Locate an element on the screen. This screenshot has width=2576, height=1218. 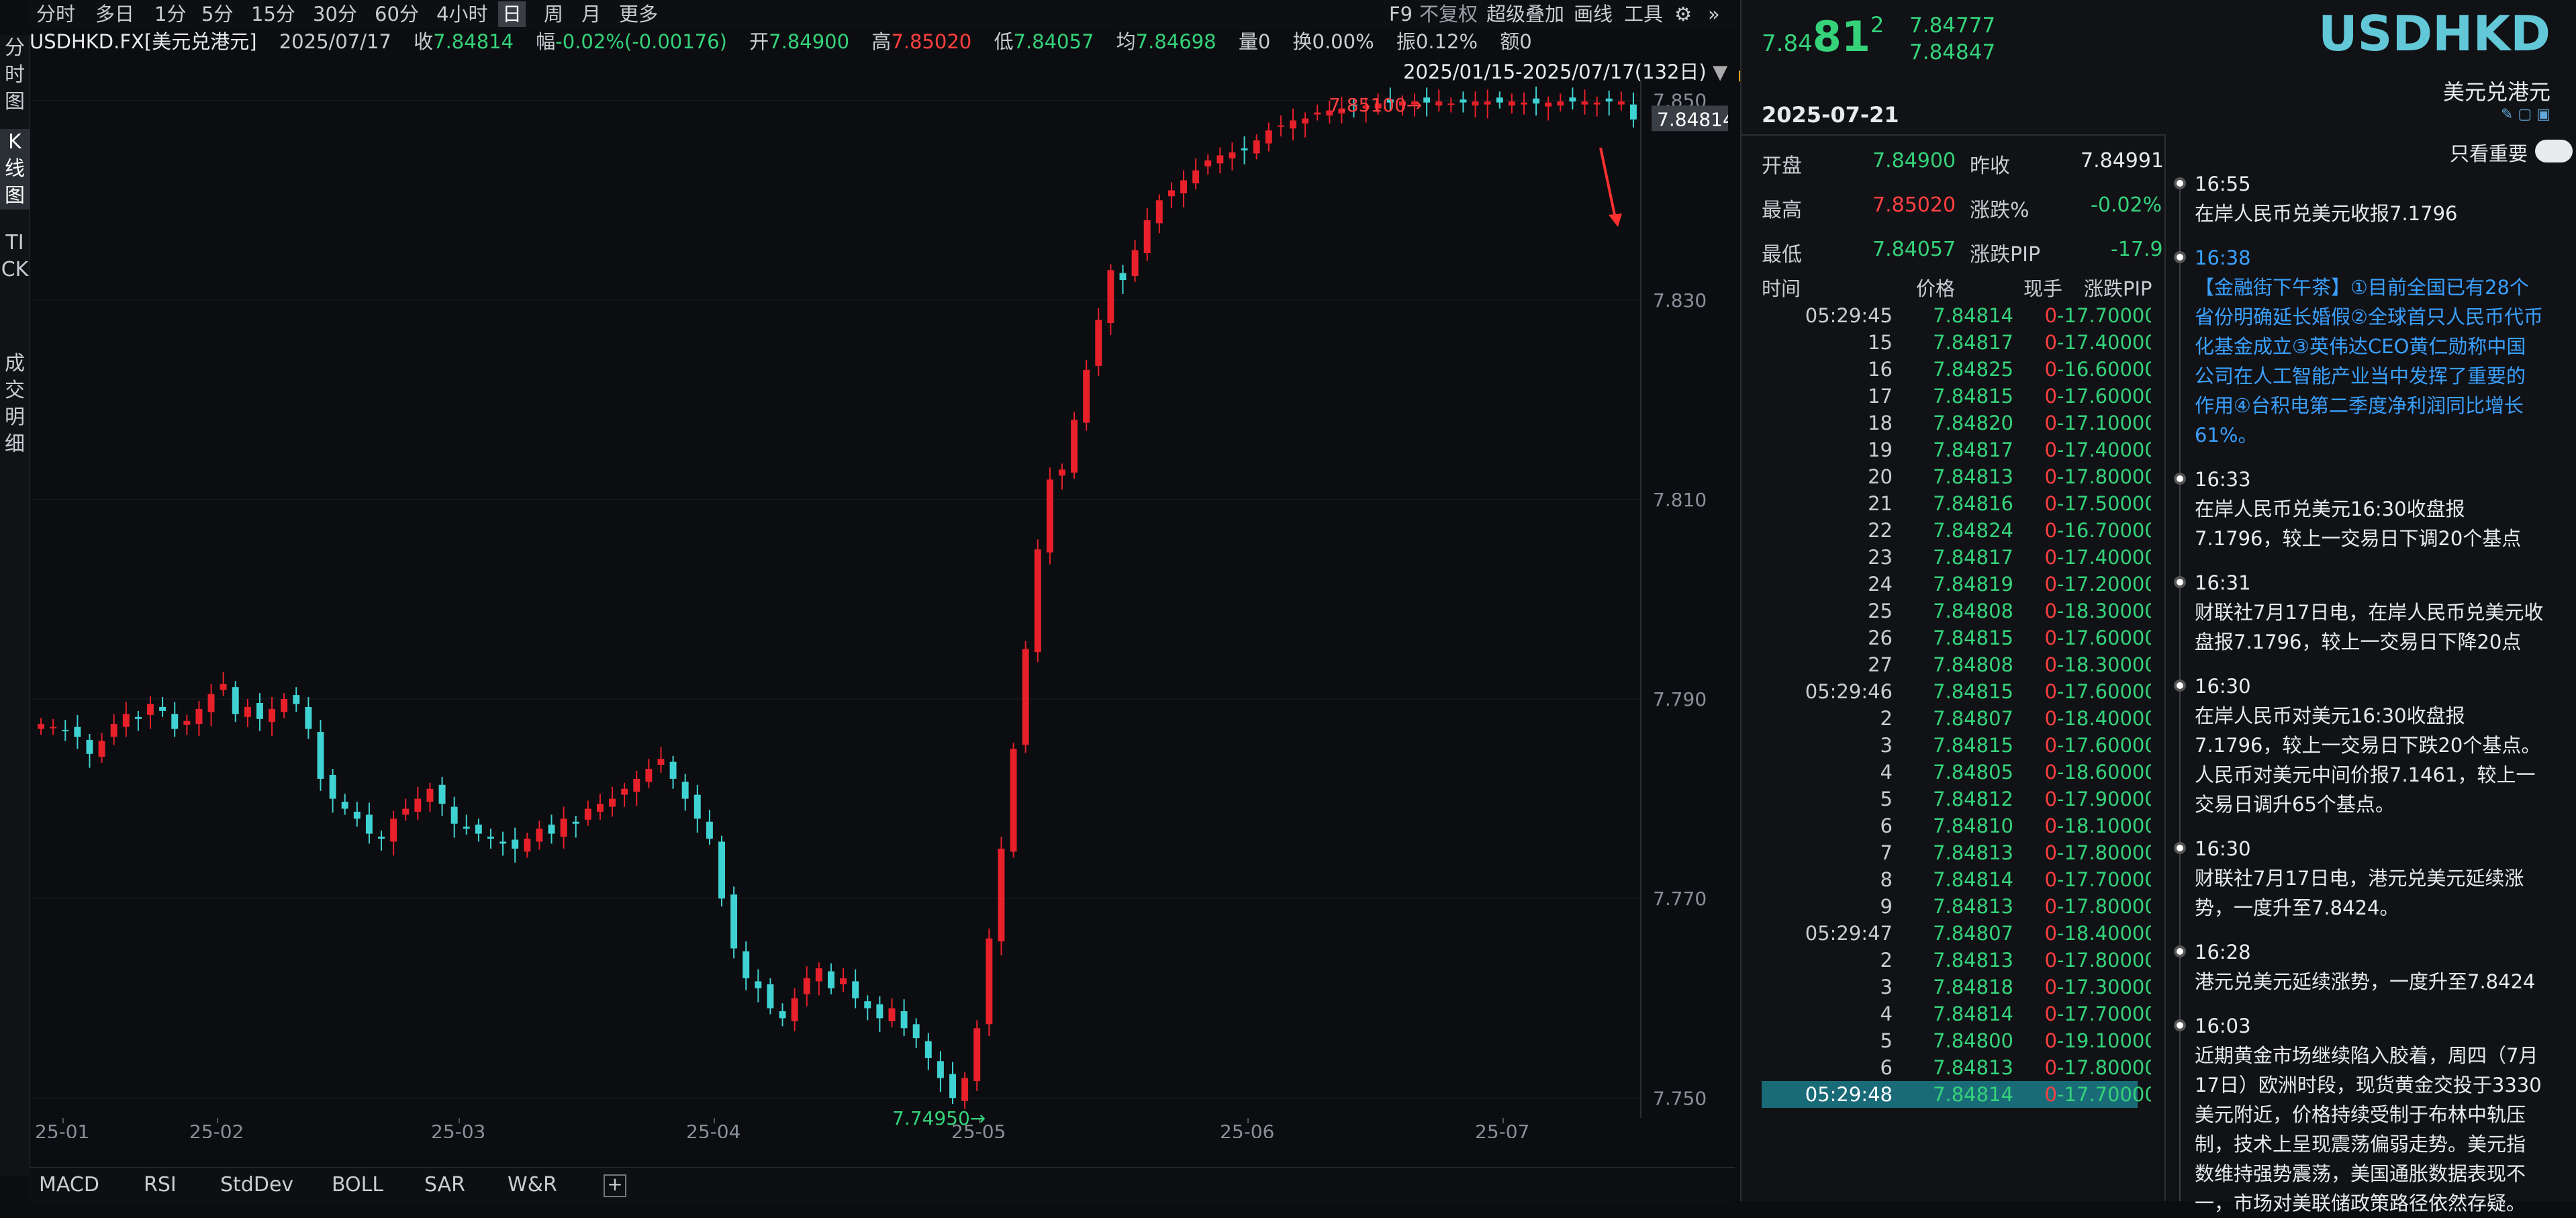
panel-action-icons: ✎ ▢ ▣ is located at coordinates (2525, 115).